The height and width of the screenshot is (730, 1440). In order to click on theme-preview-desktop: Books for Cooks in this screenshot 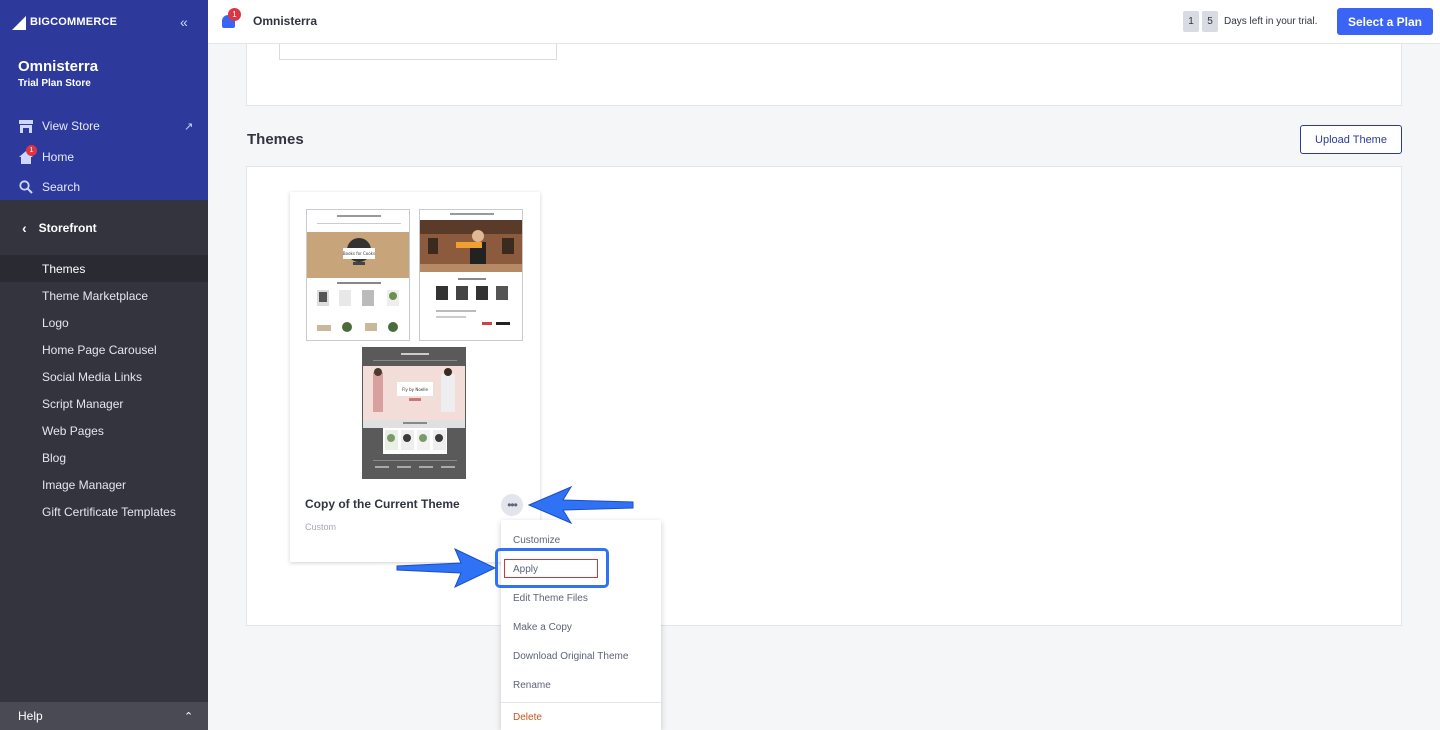, I will do `click(358, 275)`.